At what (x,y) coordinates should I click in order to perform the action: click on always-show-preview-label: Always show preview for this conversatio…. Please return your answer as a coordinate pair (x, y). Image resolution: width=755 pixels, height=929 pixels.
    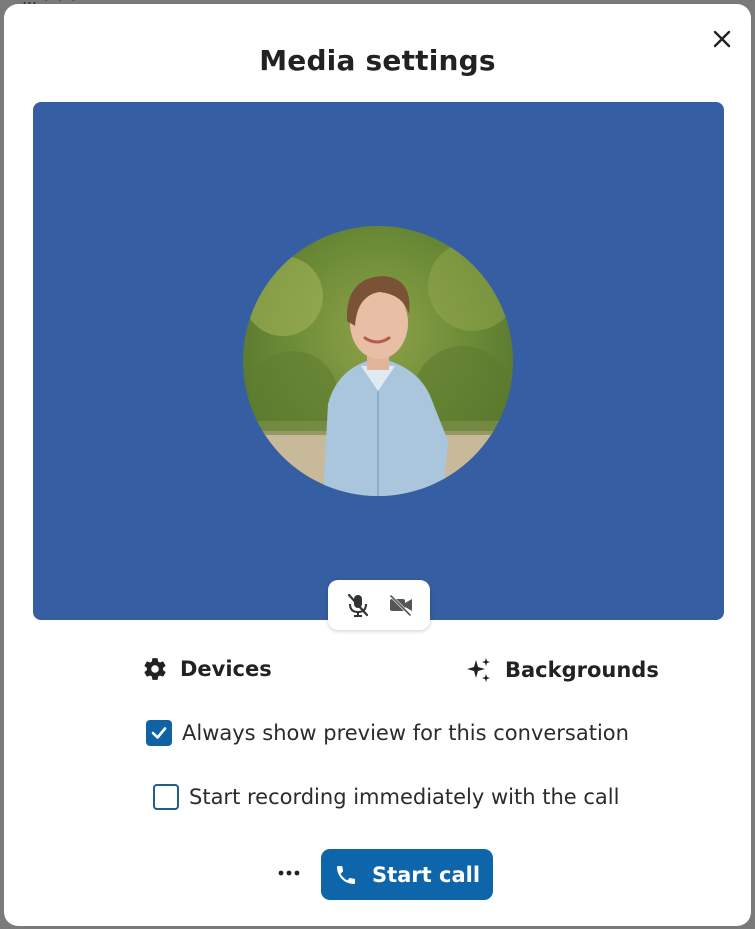
    Looking at the image, I should click on (405, 733).